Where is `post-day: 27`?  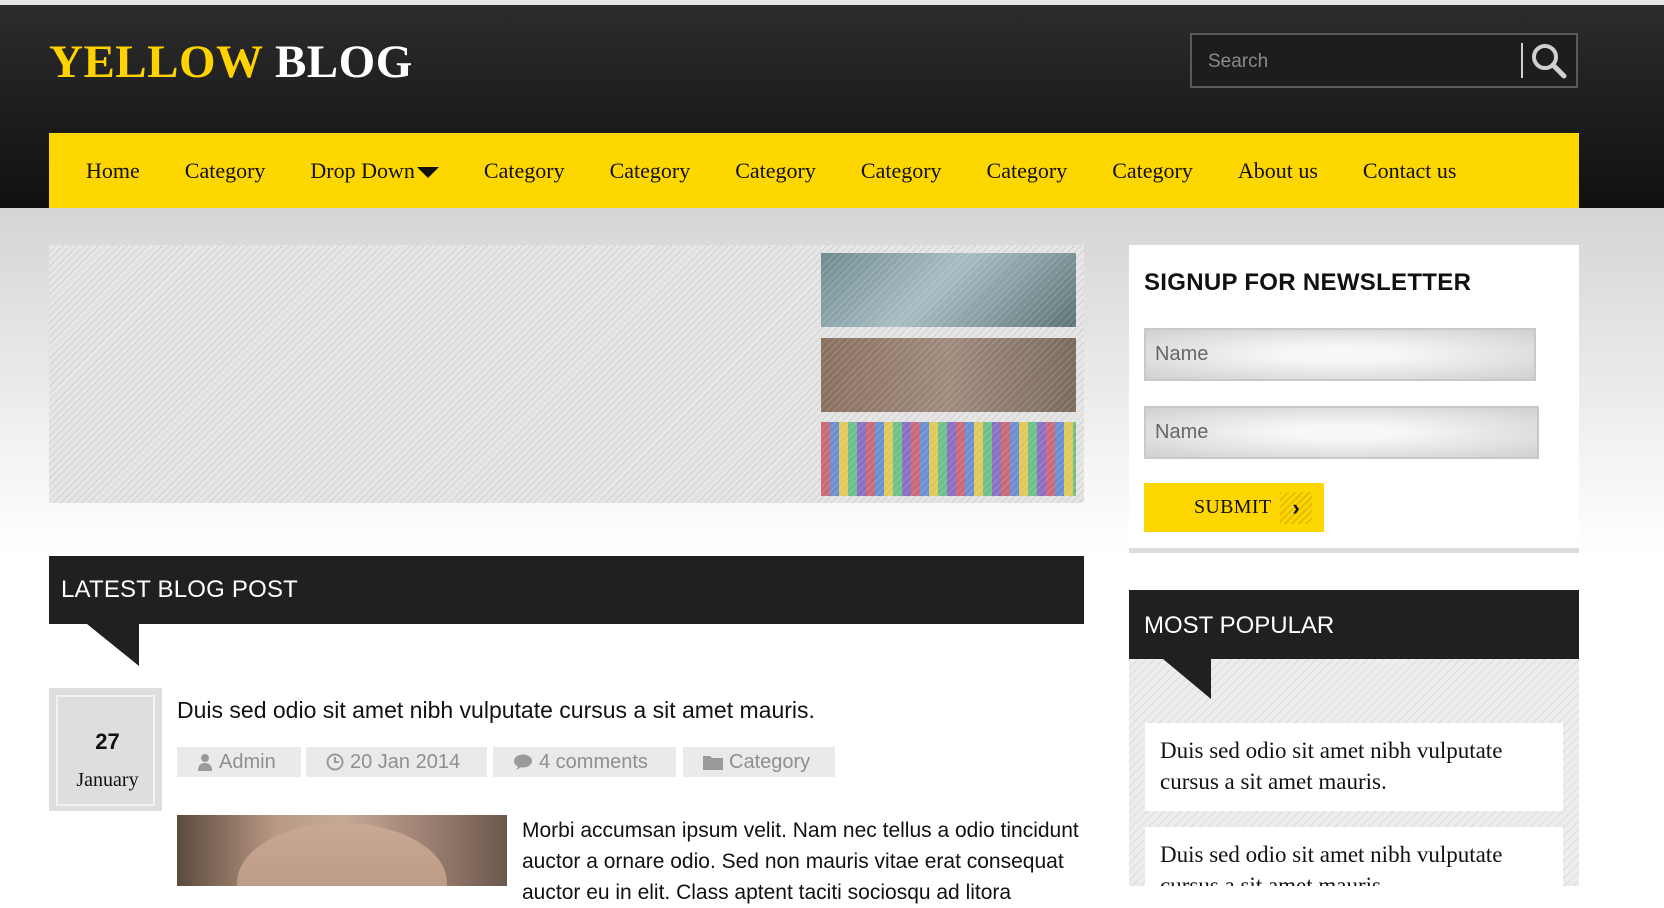 post-day: 27 is located at coordinates (107, 741).